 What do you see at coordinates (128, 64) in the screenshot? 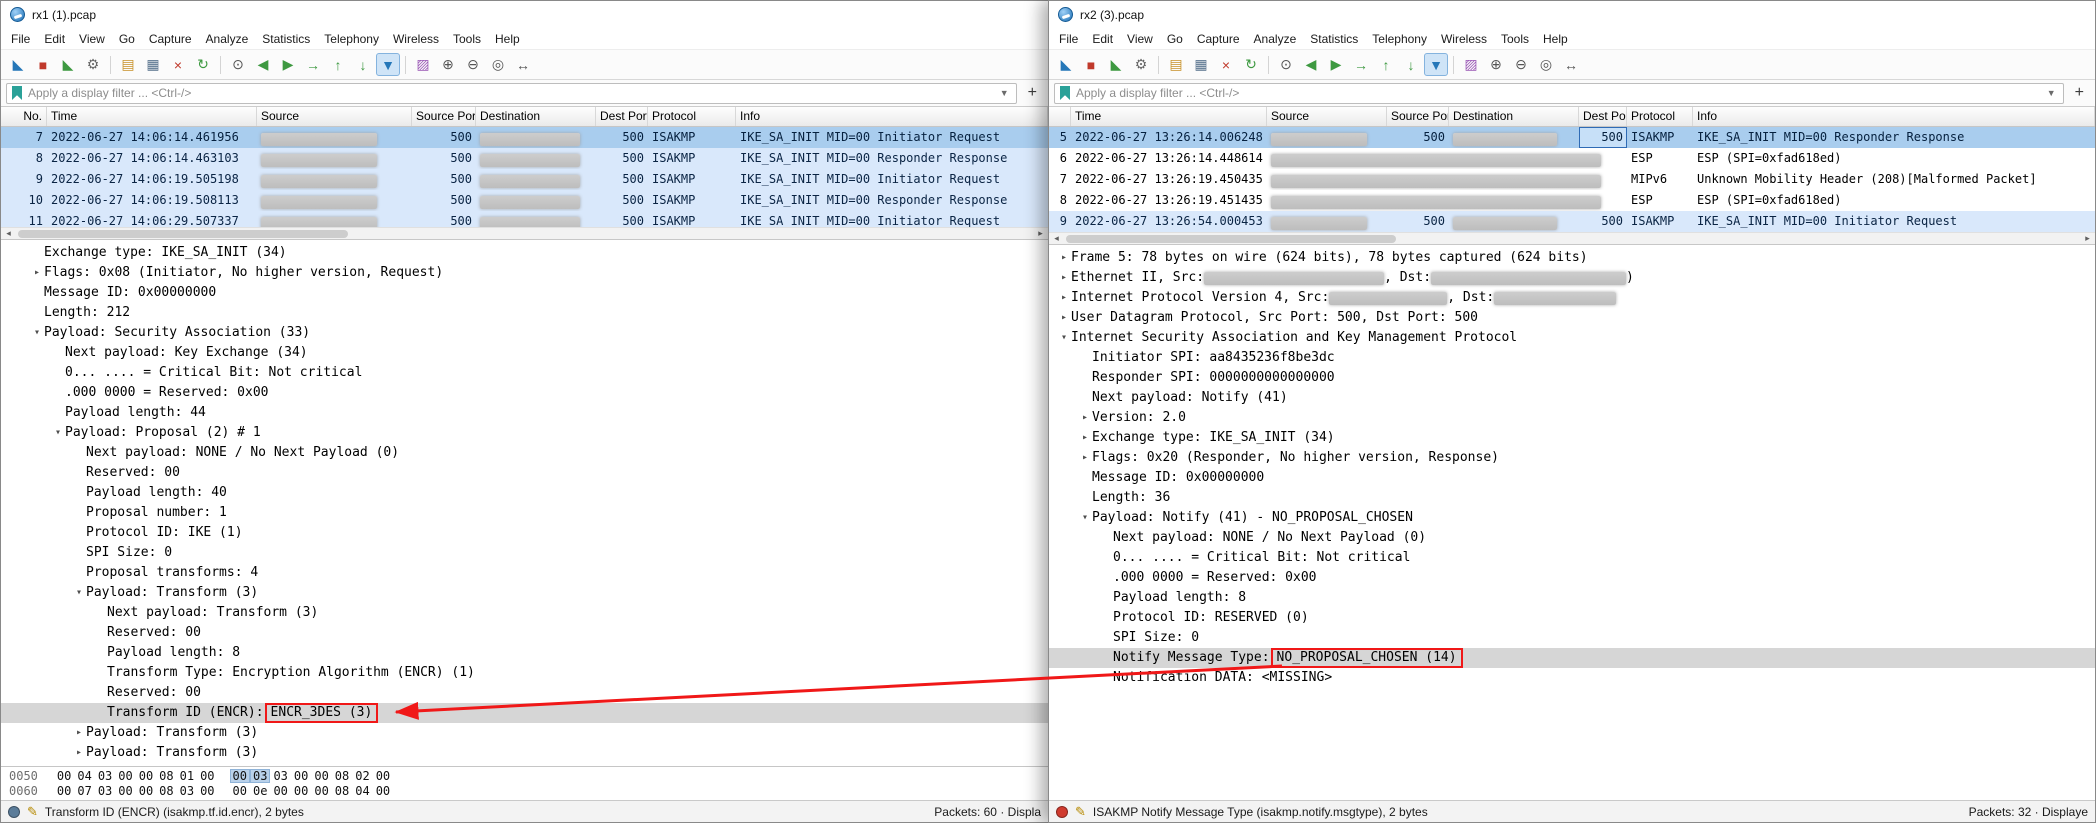
I see `open-file-icon: ▤` at bounding box center [128, 64].